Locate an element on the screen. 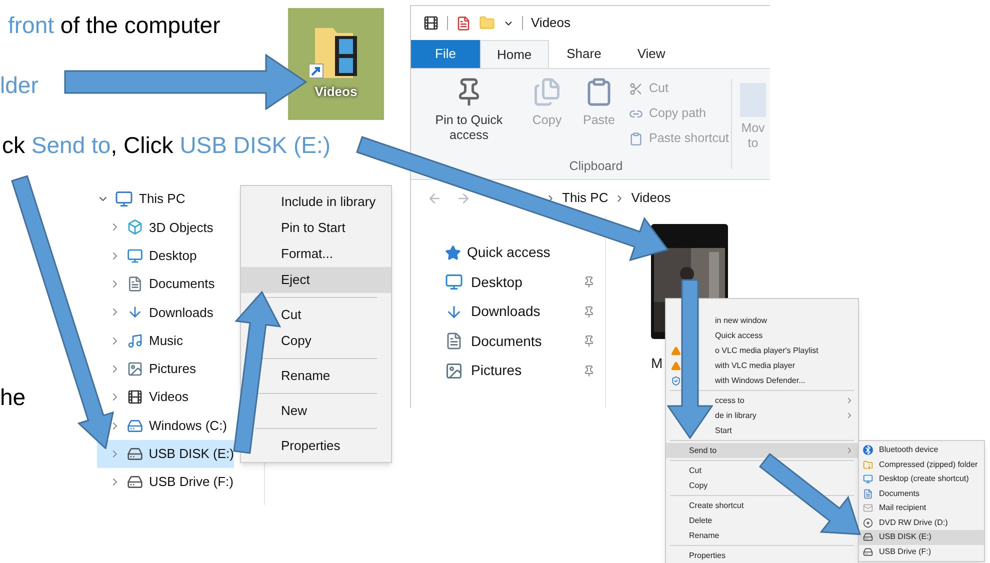 This screenshot has height=563, width=990. ribbon-button-label: to is located at coordinates (753, 143).